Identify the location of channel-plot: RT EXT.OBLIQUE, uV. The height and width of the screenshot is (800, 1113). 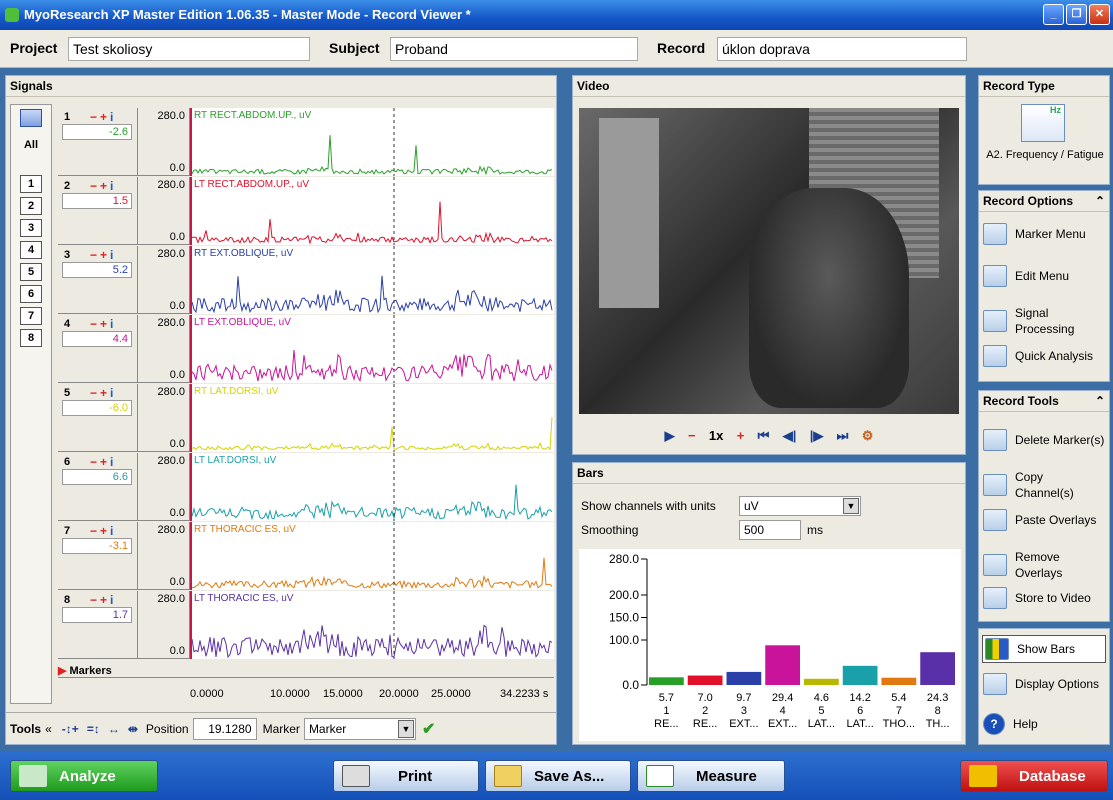
(372, 280).